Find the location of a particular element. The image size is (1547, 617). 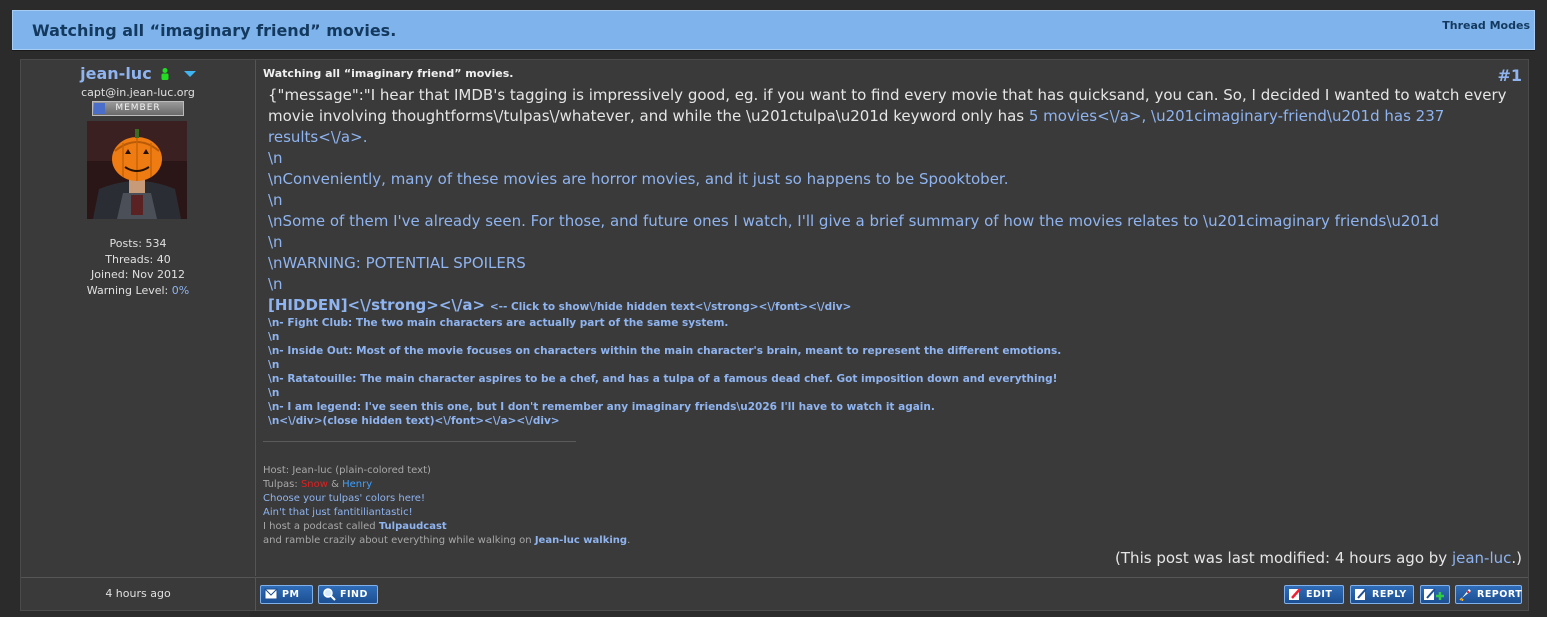

sig-tulpas: Tulpas: Snow & Henry is located at coordinates (318, 484).